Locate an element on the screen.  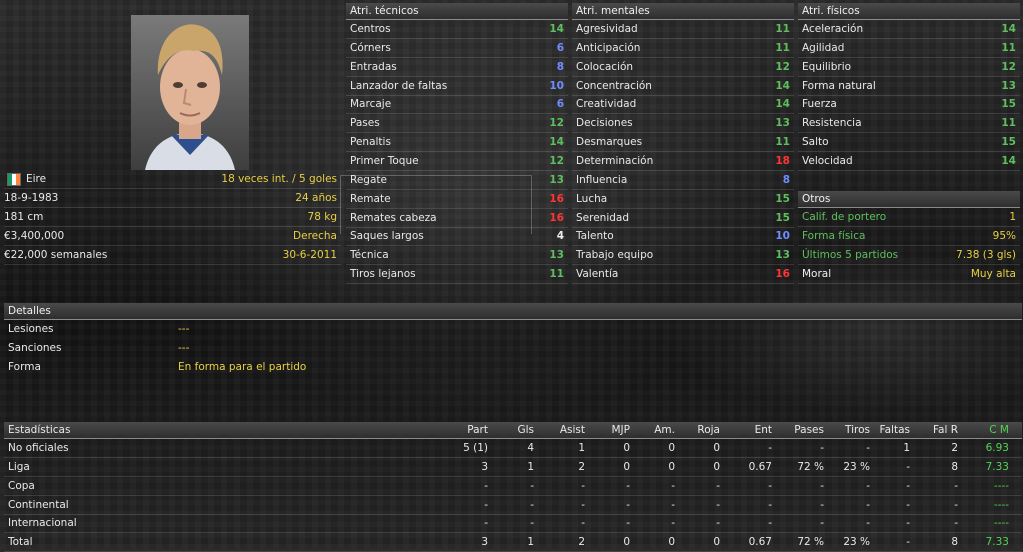
fisicos-row: Resistencia 11 is located at coordinates (909, 124).